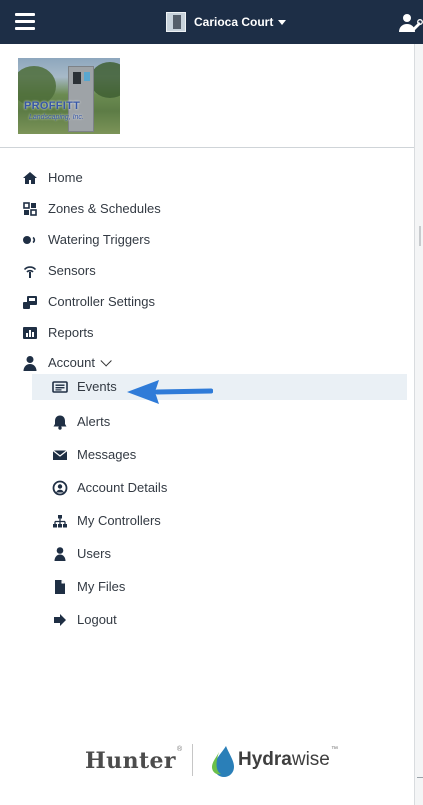 Image resolution: width=423 pixels, height=805 pixels. I want to click on submenu-label-logout: Logout, so click(97, 619).